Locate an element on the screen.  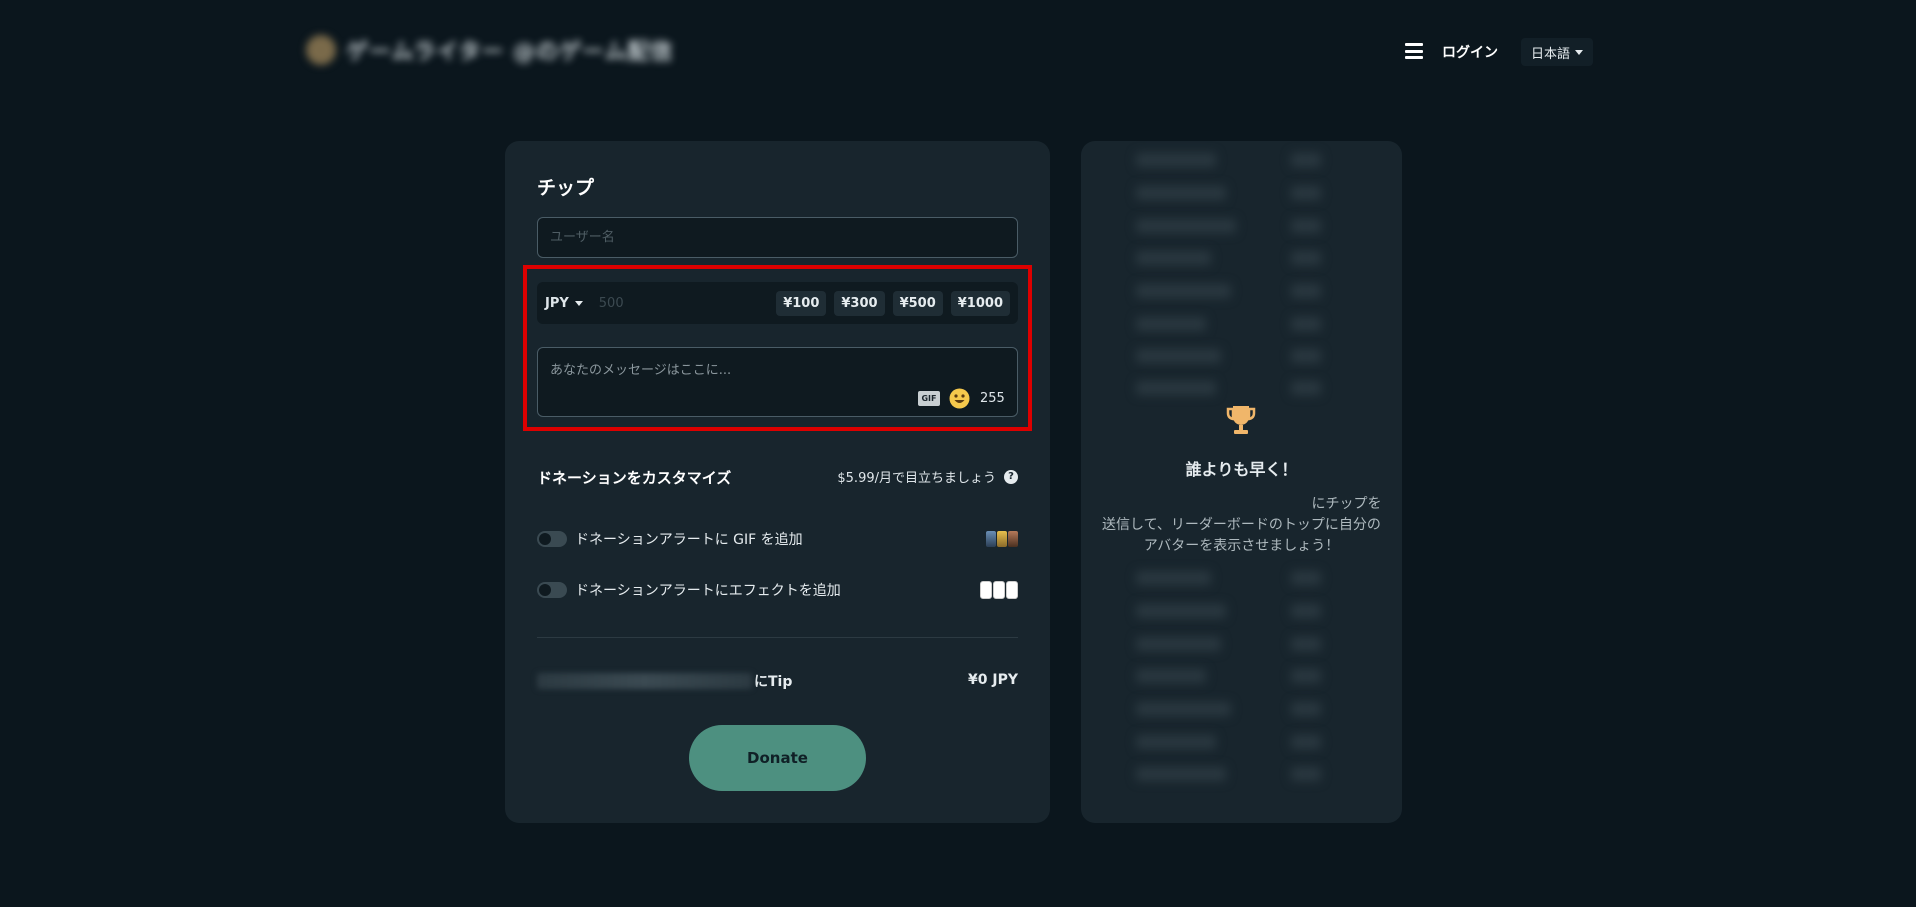
donate-button: Donate is located at coordinates (777, 758).